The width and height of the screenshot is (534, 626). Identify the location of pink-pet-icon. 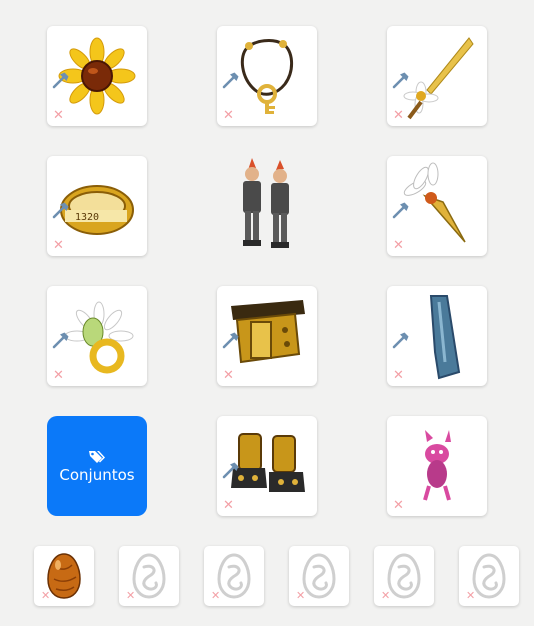
(437, 465).